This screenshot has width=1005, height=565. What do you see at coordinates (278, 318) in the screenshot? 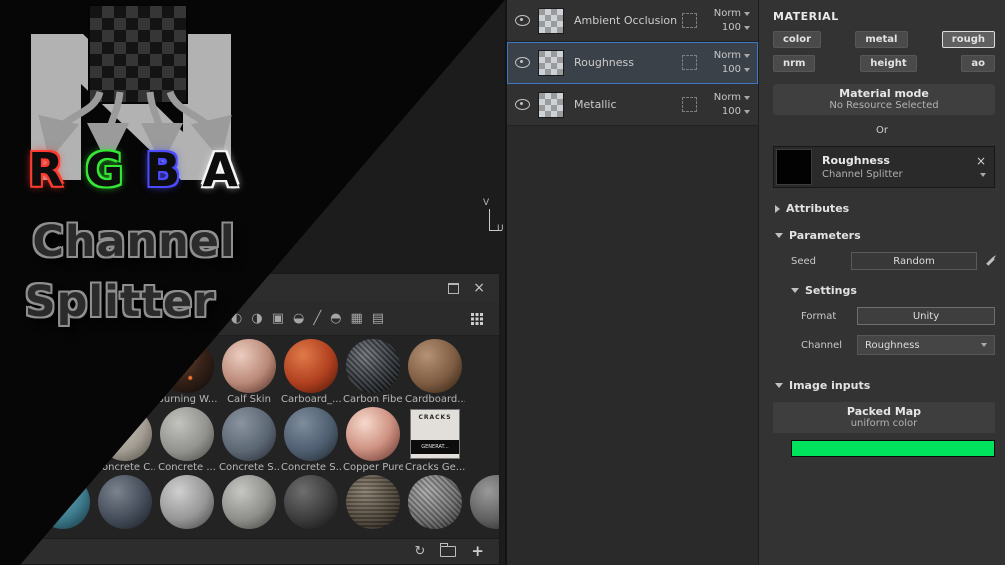
I see `filter-smart-masks-icon: ▣` at bounding box center [278, 318].